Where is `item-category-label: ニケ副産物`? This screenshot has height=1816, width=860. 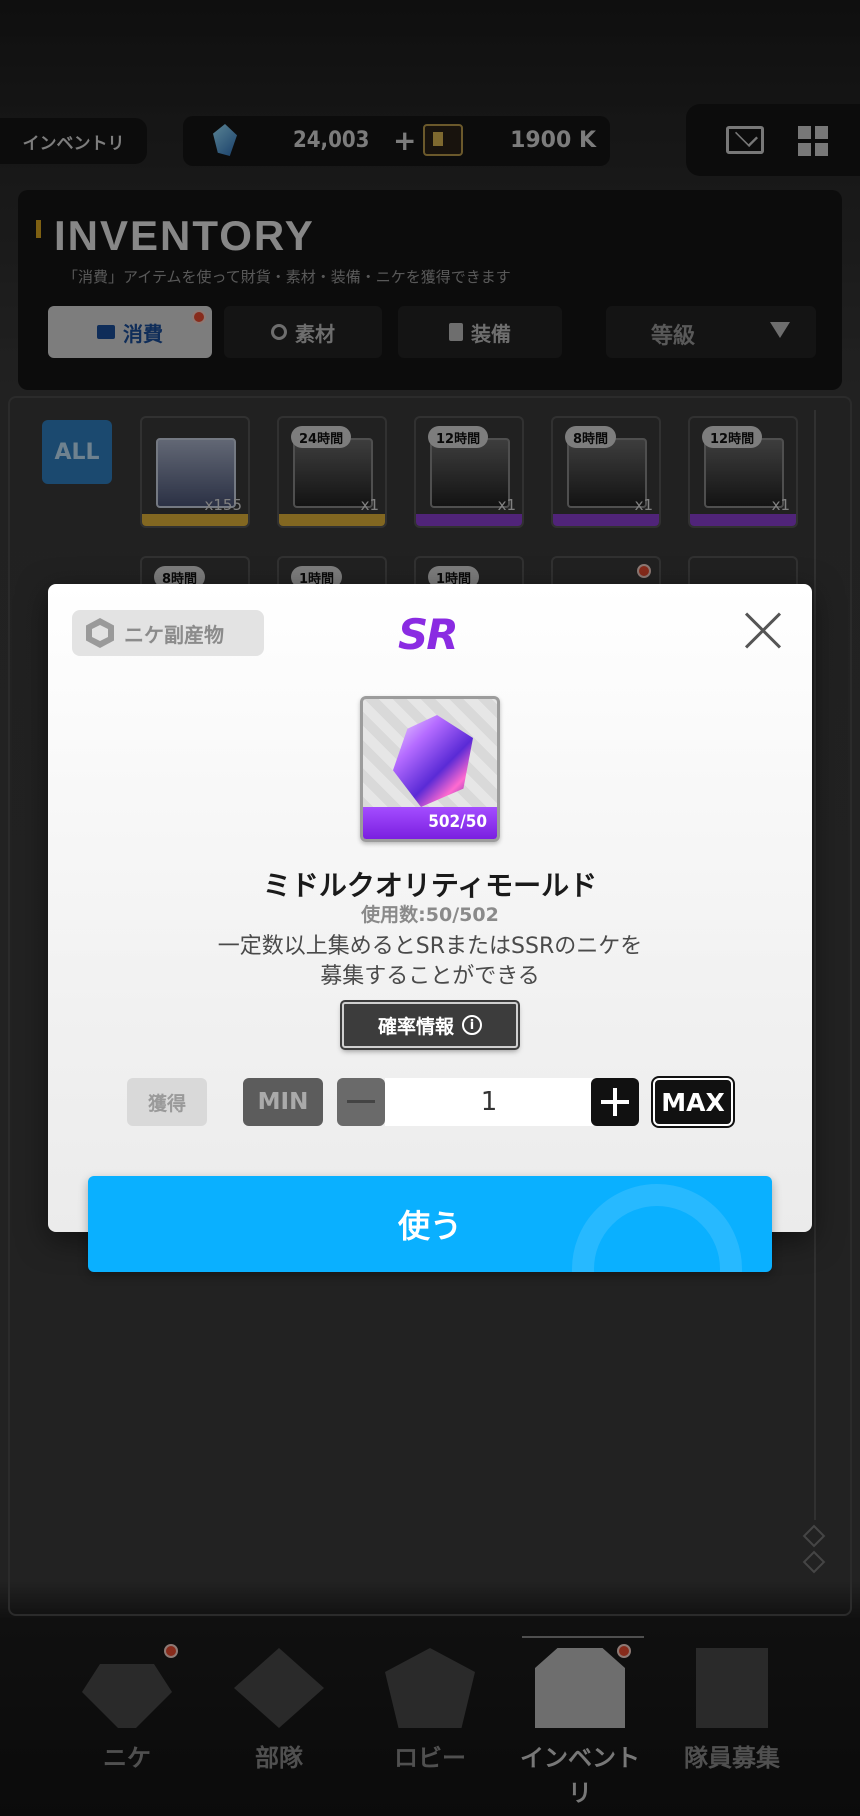 item-category-label: ニケ副産物 is located at coordinates (174, 634).